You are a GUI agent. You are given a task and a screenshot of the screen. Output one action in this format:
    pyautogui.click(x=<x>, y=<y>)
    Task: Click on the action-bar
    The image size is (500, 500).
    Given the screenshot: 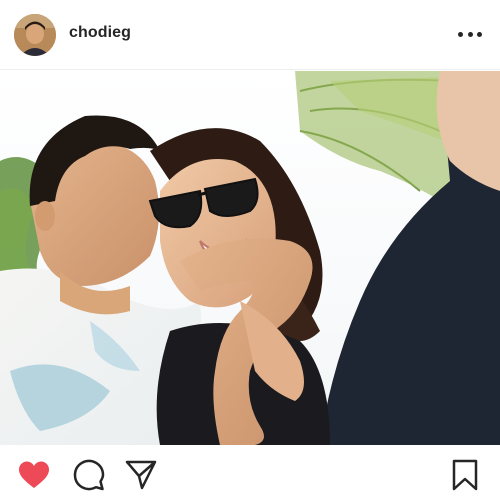 What is the action you would take?
    pyautogui.click(x=250, y=472)
    